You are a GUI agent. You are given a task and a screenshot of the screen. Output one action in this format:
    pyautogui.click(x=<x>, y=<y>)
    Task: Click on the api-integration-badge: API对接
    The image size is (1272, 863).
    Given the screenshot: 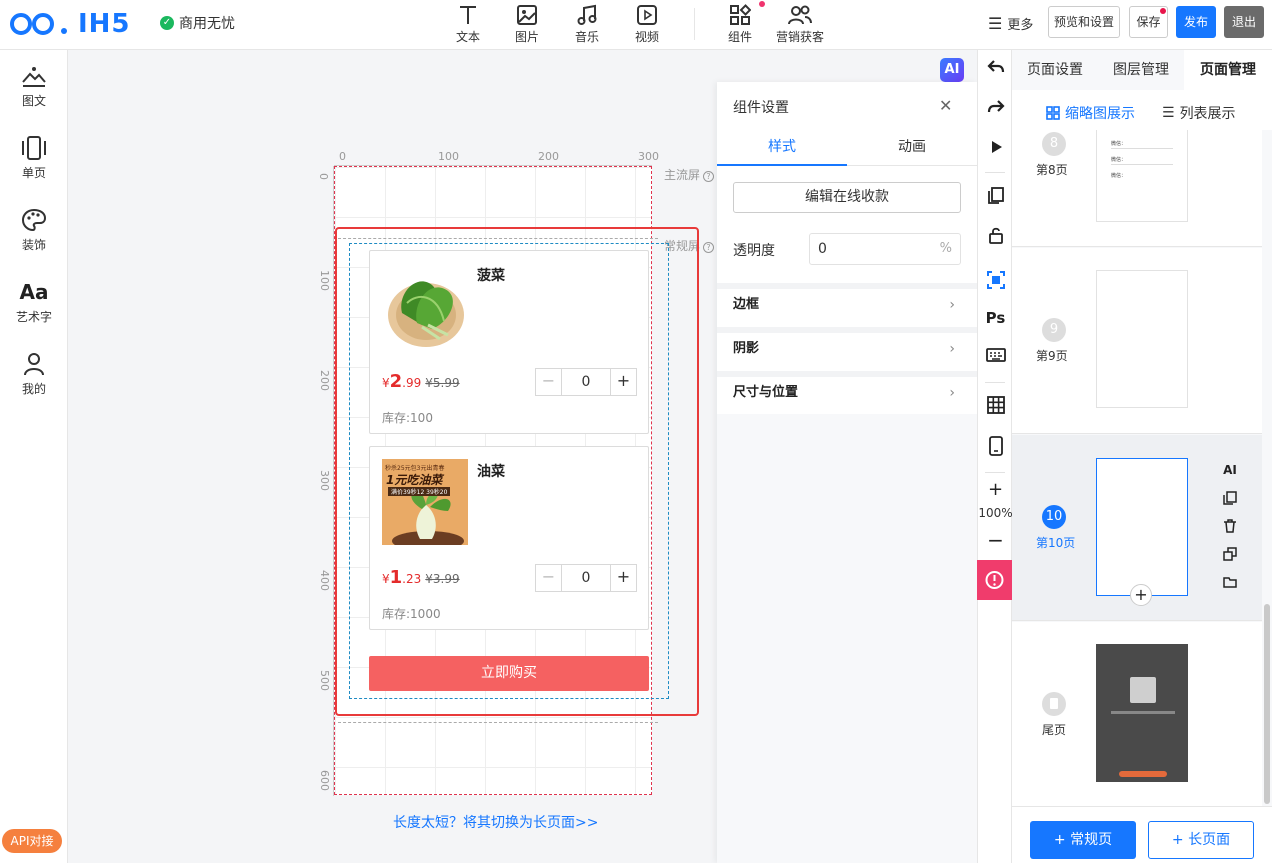 What is the action you would take?
    pyautogui.click(x=32, y=841)
    